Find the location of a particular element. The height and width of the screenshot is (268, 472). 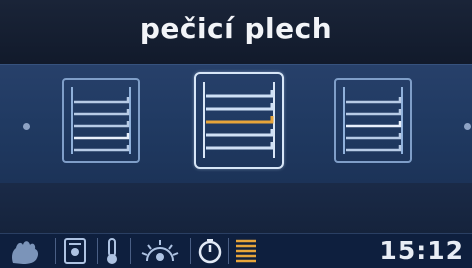

timer-icon is located at coordinates (210, 251).